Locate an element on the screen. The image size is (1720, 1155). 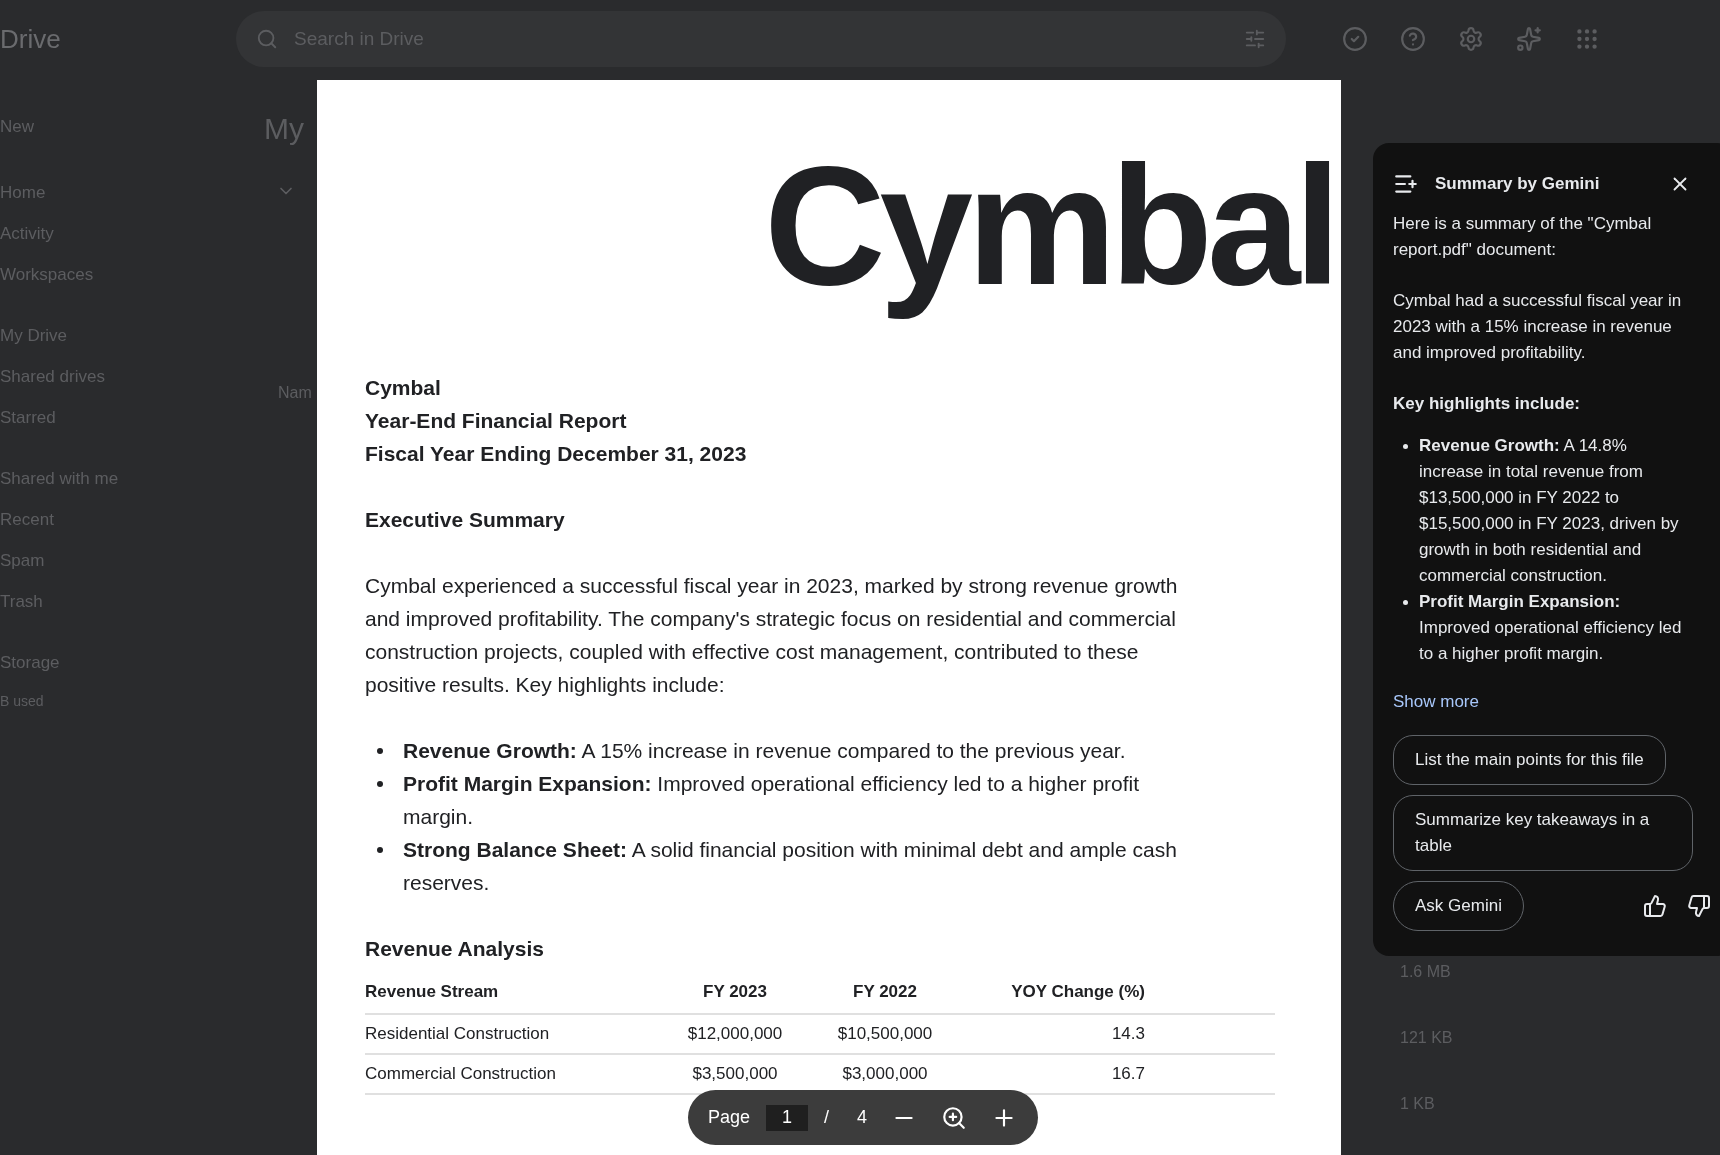
ask-gemini-button: Ask Gemini is located at coordinates (1458, 906).